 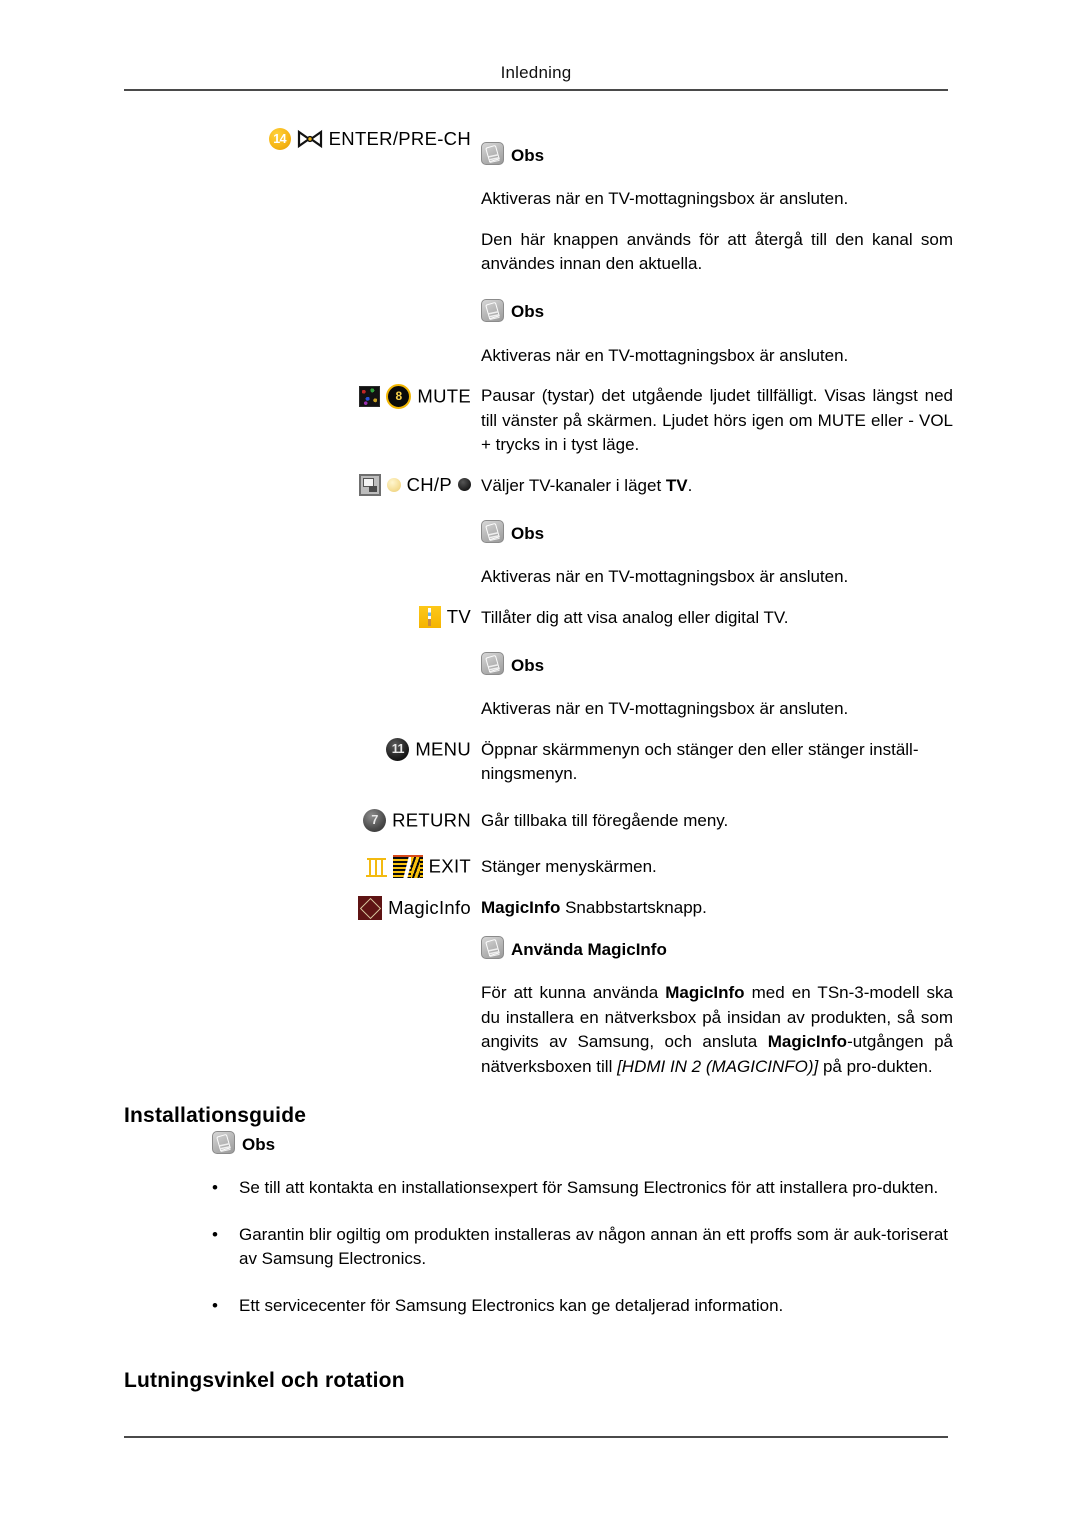 I want to click on magicinfo-diamond-icon, so click(x=370, y=907).